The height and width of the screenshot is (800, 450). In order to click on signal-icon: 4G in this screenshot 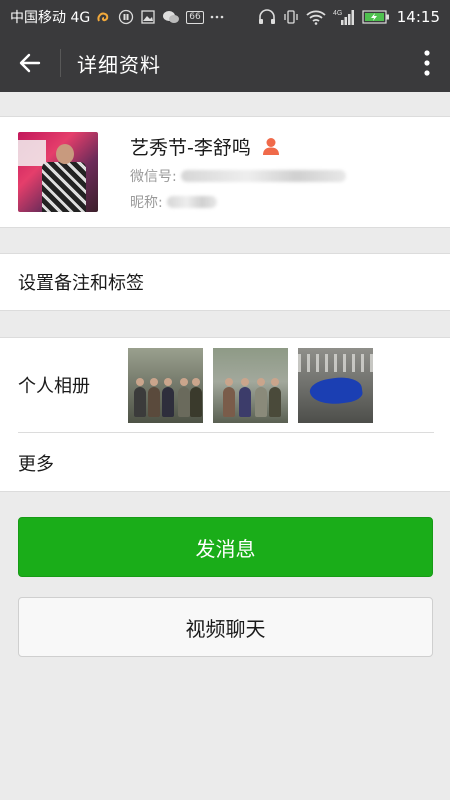, I will do `click(344, 17)`.